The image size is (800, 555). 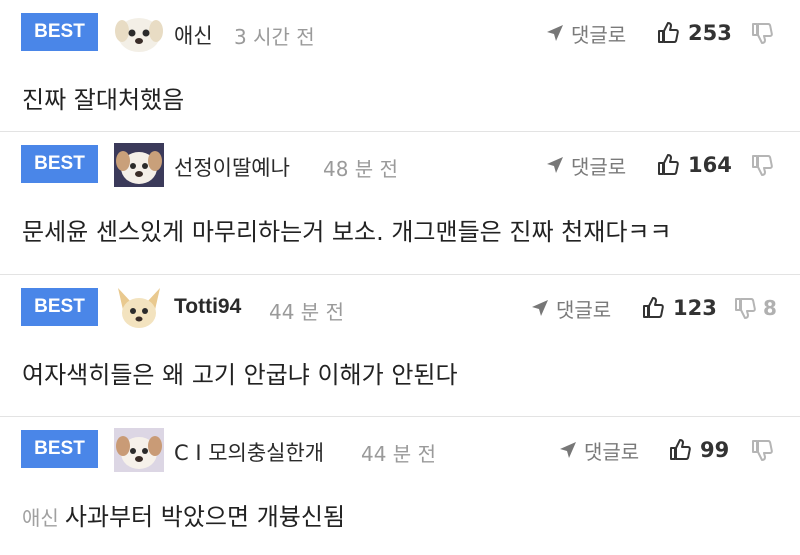 I want to click on comment-text: 여자색히들은 왜 고기 안굽냐 이해가 안된다, so click(x=240, y=372).